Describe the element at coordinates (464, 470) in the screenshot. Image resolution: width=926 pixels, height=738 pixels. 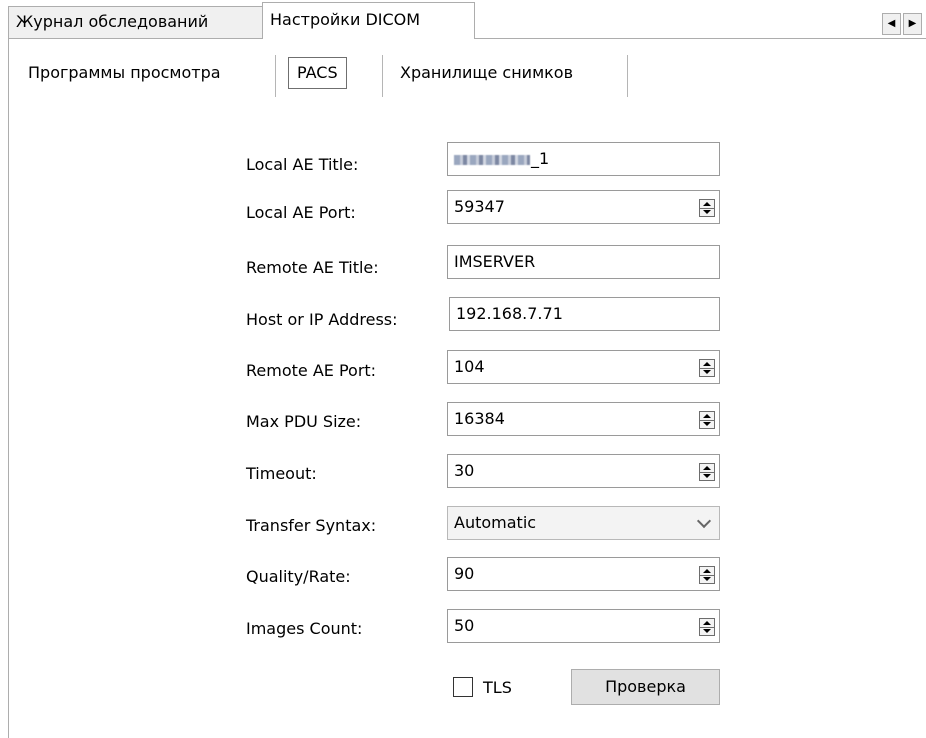
I see `timeout-value: 30` at that location.